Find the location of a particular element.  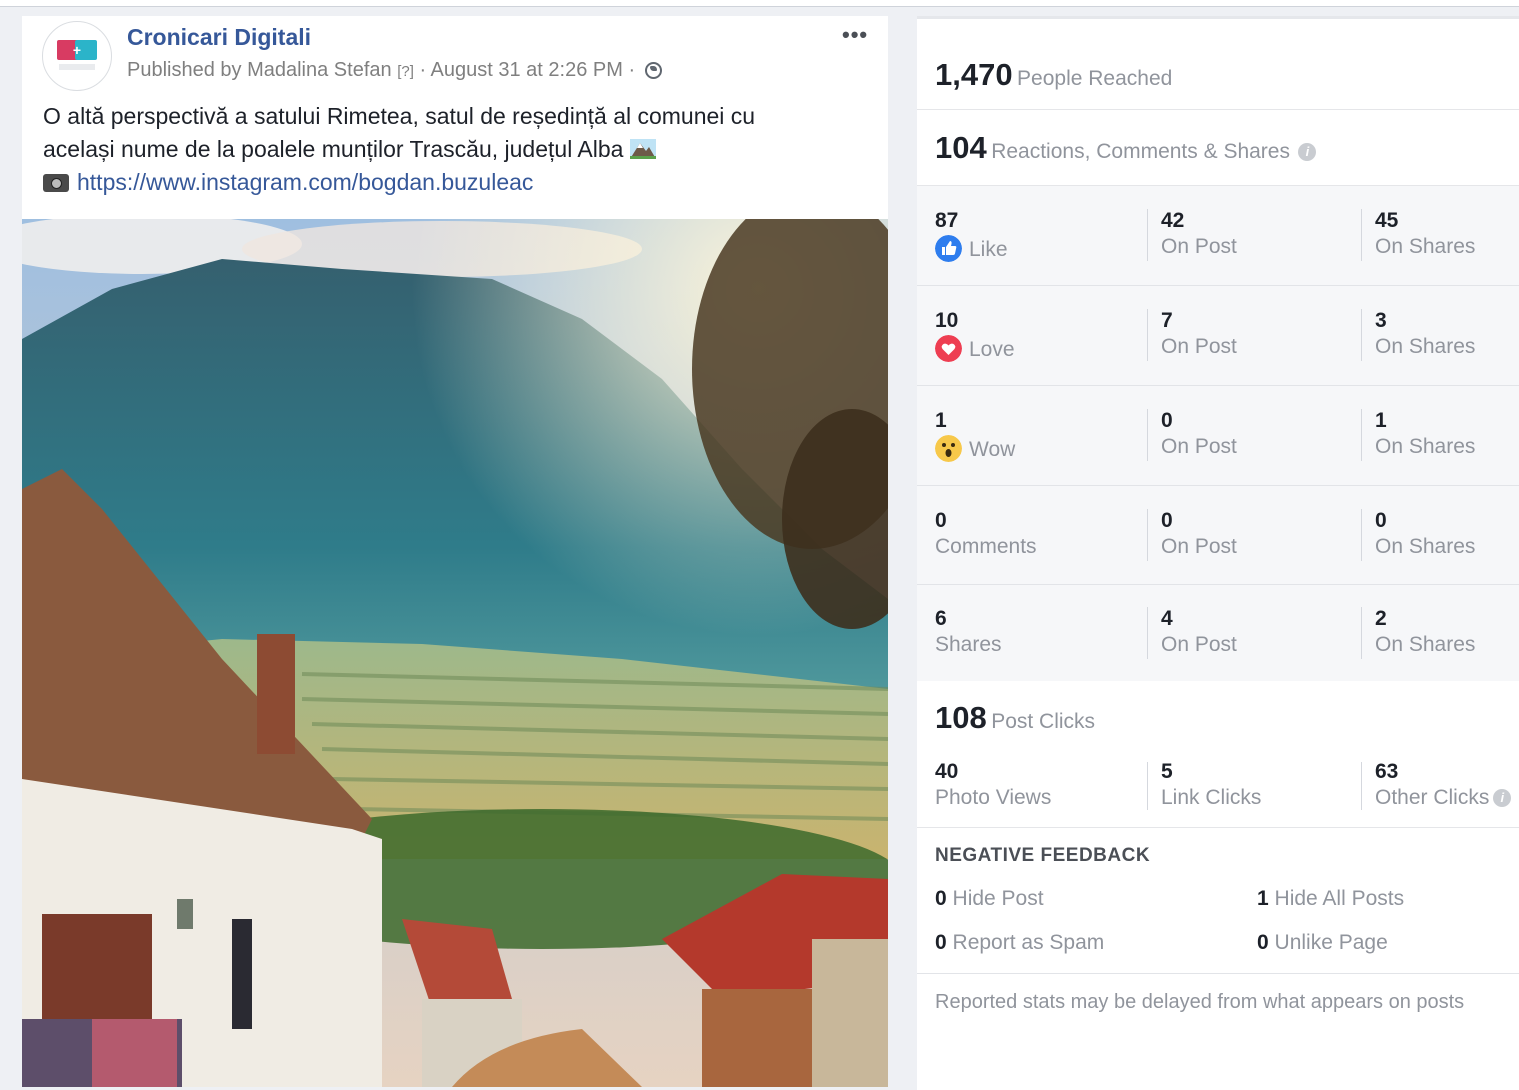

love-total: 10 Love is located at coordinates (975, 335).